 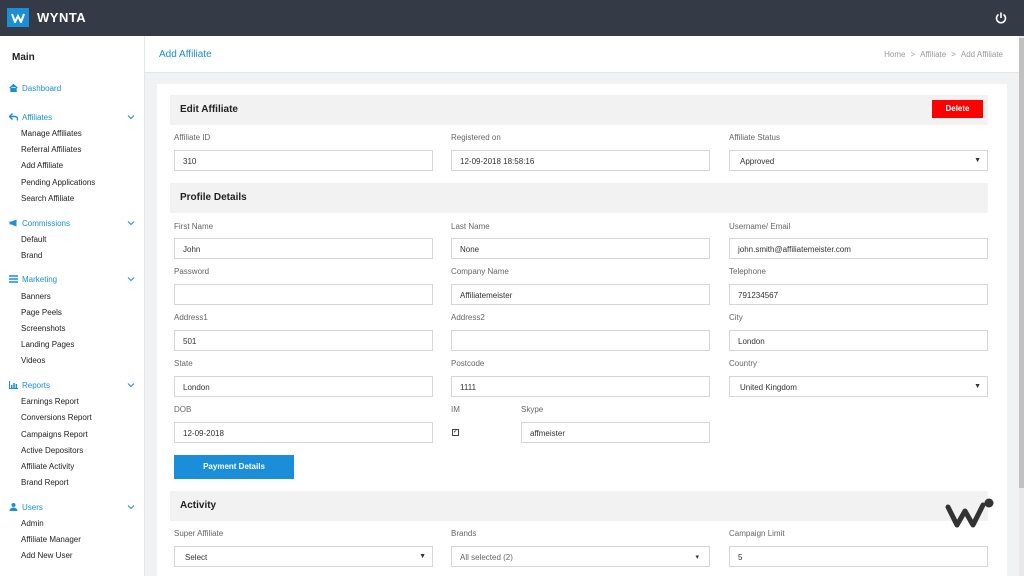 What do you see at coordinates (47, 466) in the screenshot?
I see `sidebar-item-affiliate-activity: Affiliate Activity` at bounding box center [47, 466].